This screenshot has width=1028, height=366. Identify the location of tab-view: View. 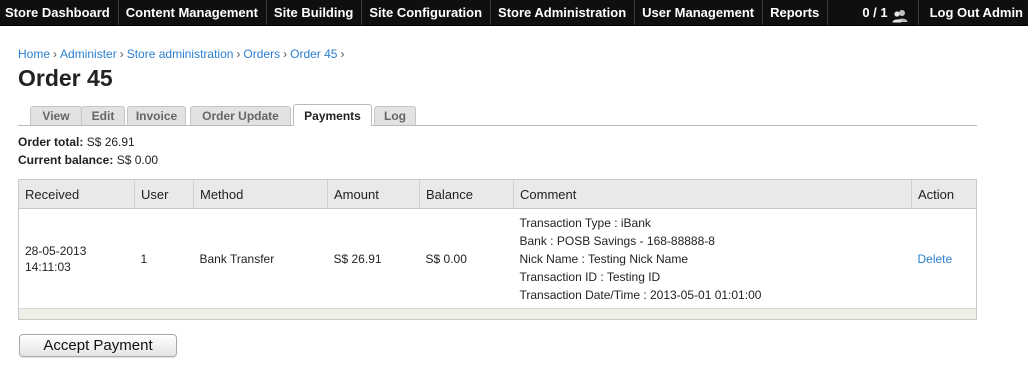
(56, 115).